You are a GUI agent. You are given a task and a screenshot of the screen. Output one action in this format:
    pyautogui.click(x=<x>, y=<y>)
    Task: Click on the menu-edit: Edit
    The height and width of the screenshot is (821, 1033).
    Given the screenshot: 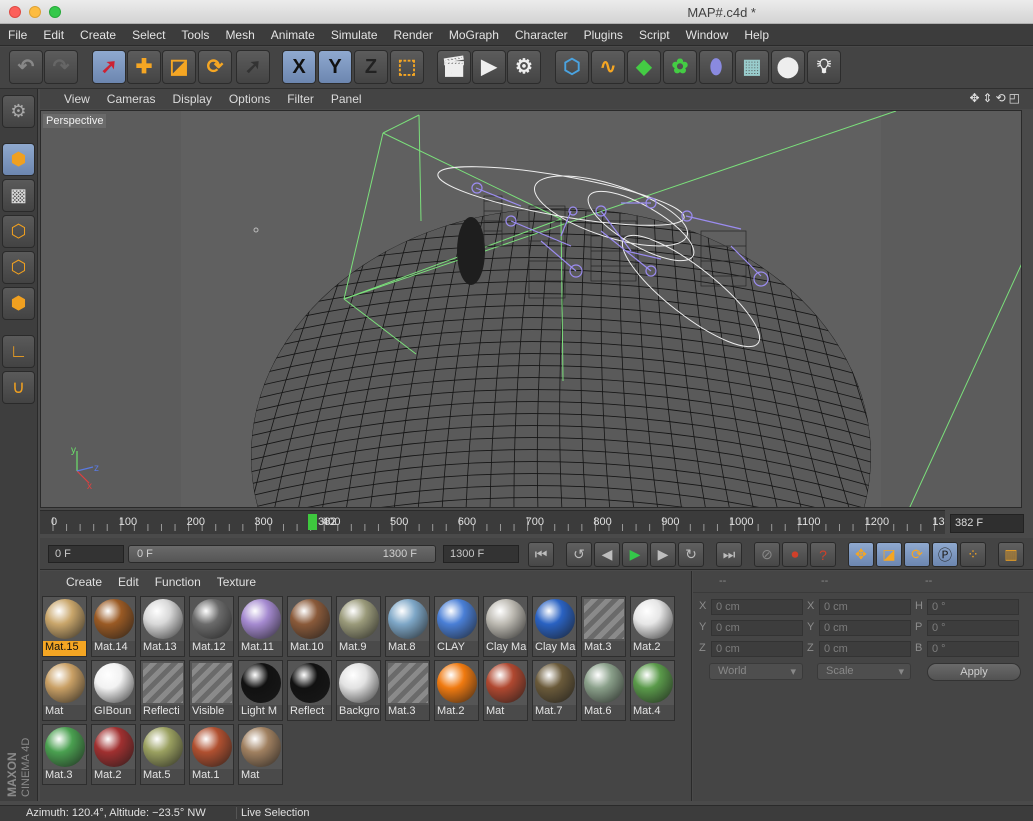 What is the action you would take?
    pyautogui.click(x=53, y=35)
    